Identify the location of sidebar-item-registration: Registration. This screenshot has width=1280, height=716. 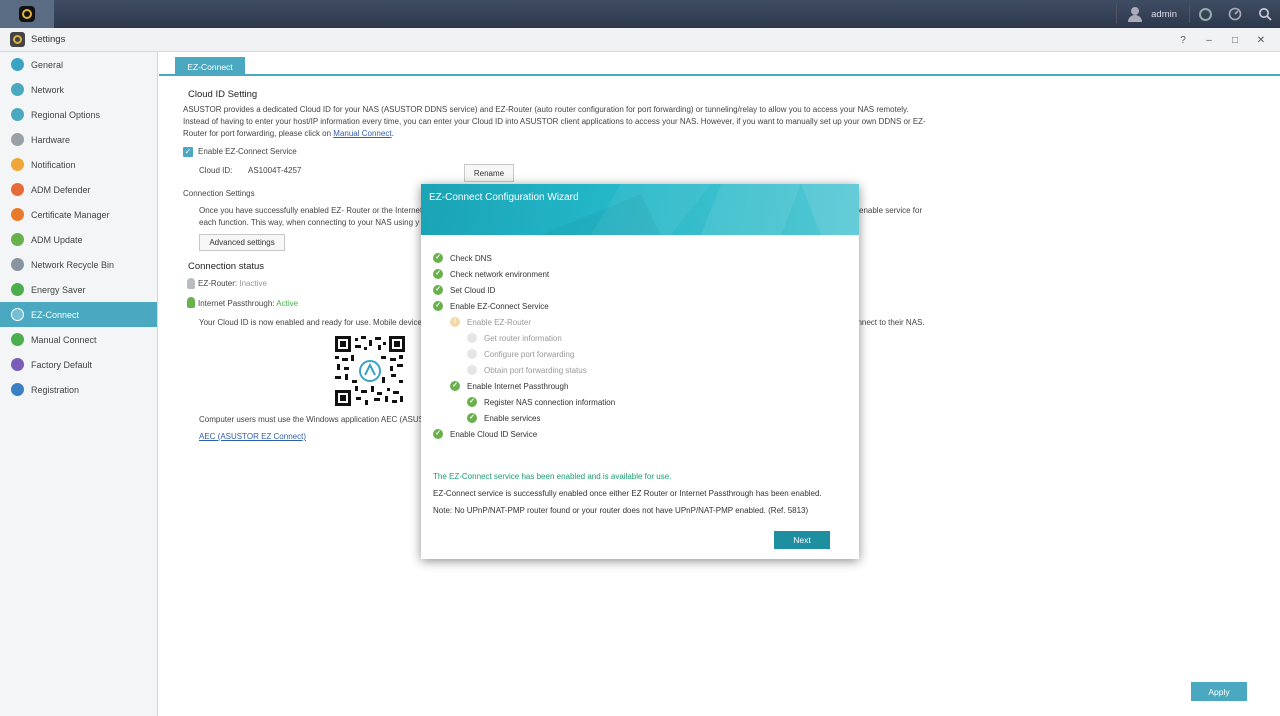
(78, 389).